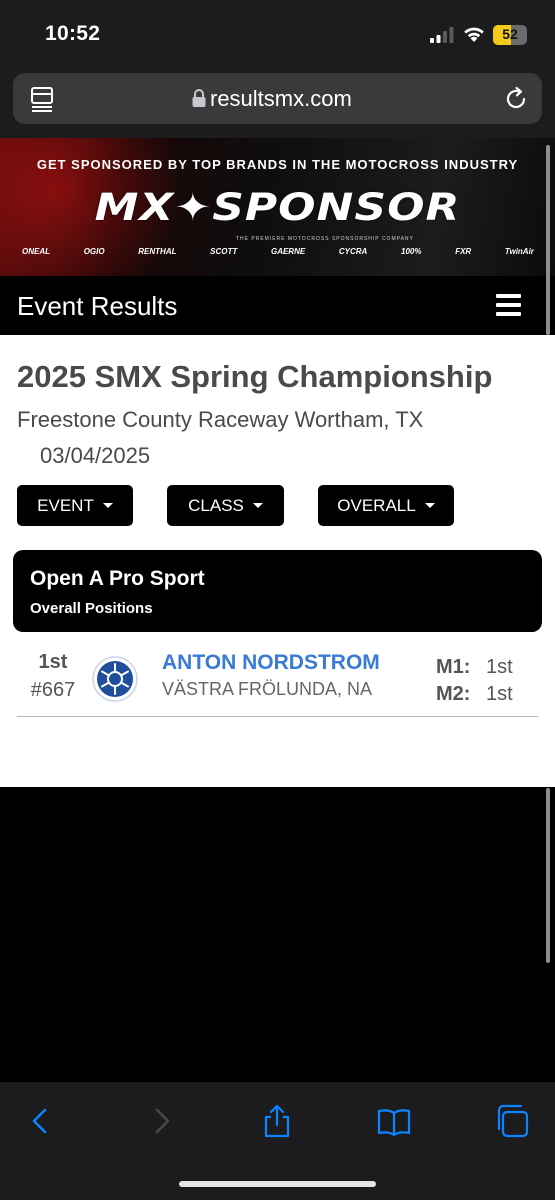 The width and height of the screenshot is (555, 1200). Describe the element at coordinates (95, 455) in the screenshot. I see `event-date: 03/04/2025` at that location.